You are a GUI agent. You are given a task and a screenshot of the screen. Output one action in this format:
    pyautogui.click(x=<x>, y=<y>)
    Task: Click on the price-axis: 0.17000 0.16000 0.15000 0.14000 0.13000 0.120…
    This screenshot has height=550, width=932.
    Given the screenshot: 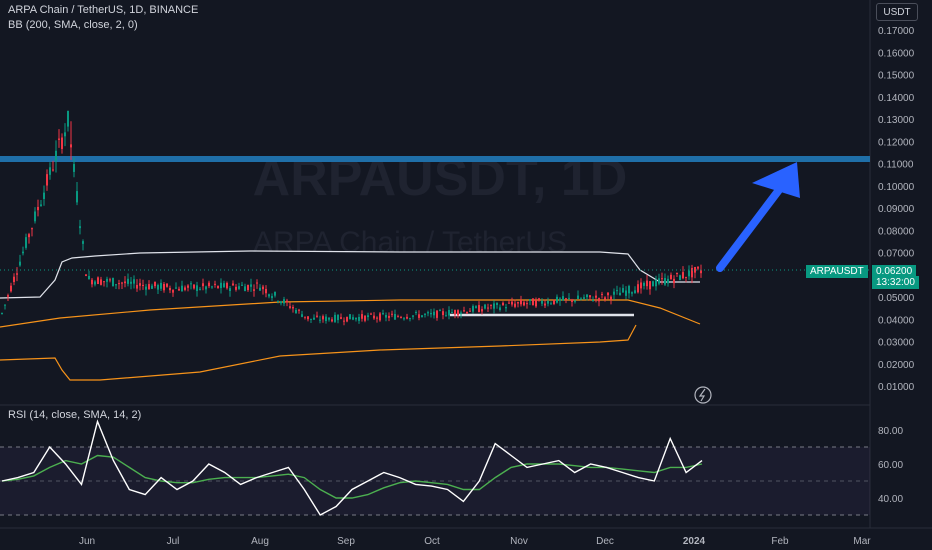 What is the action you would take?
    pyautogui.click(x=896, y=209)
    